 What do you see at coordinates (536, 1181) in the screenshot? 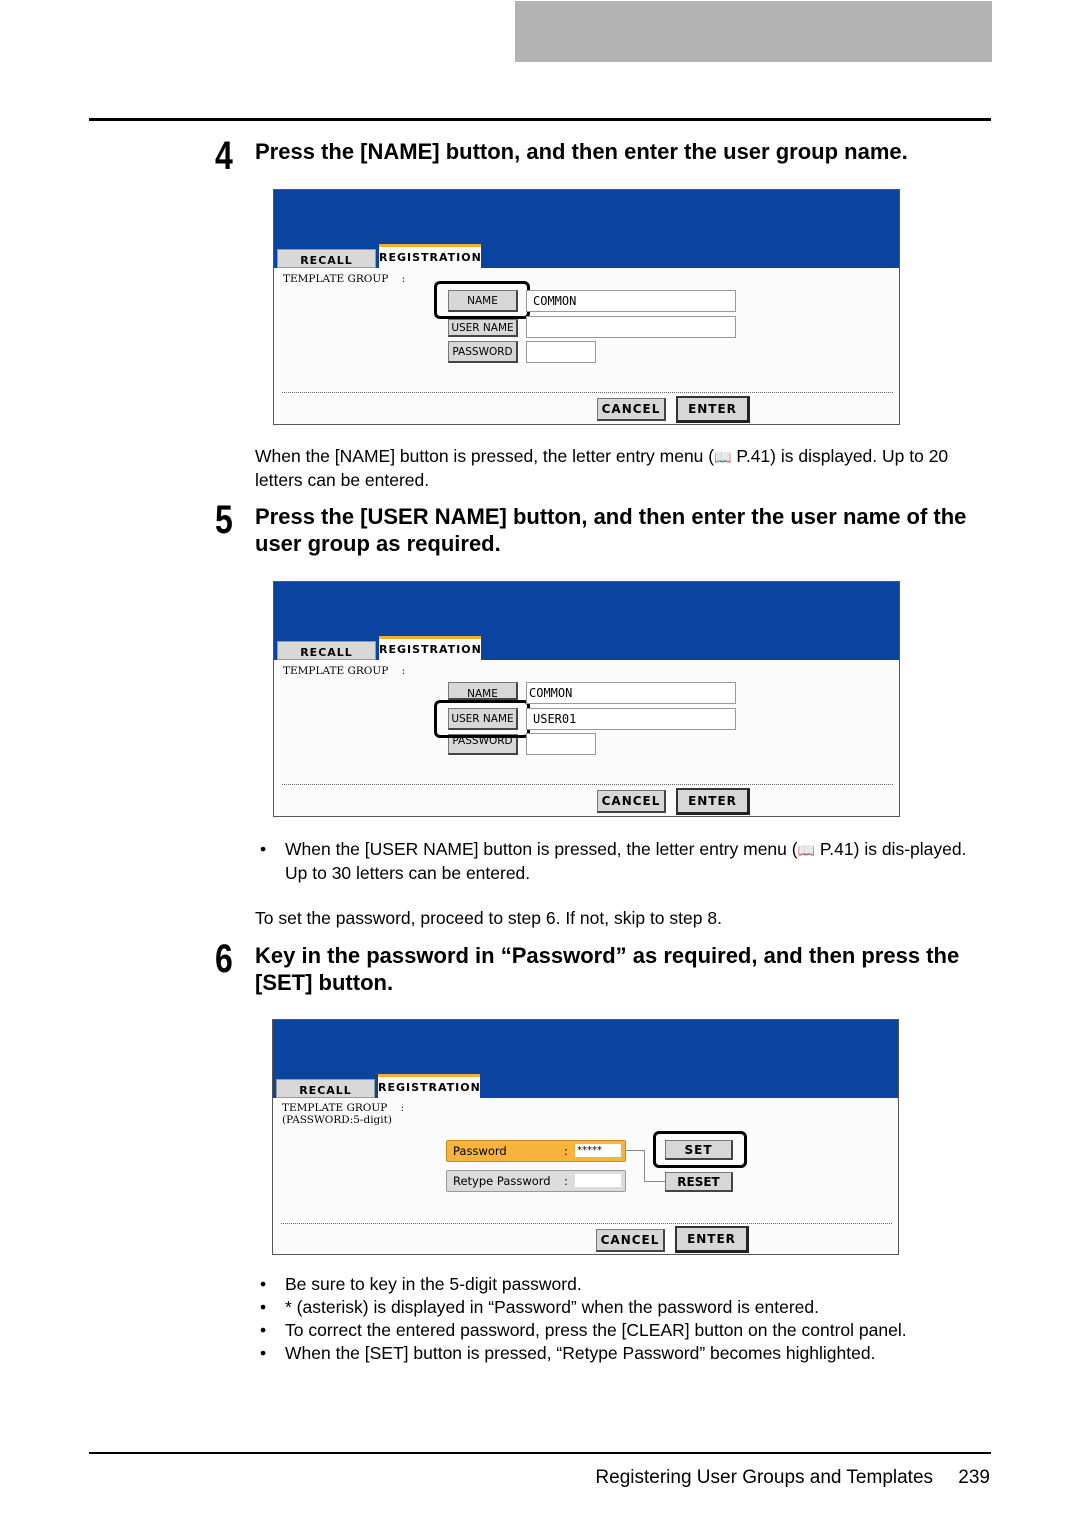
I see `retype-password-row: Retype Password :` at bounding box center [536, 1181].